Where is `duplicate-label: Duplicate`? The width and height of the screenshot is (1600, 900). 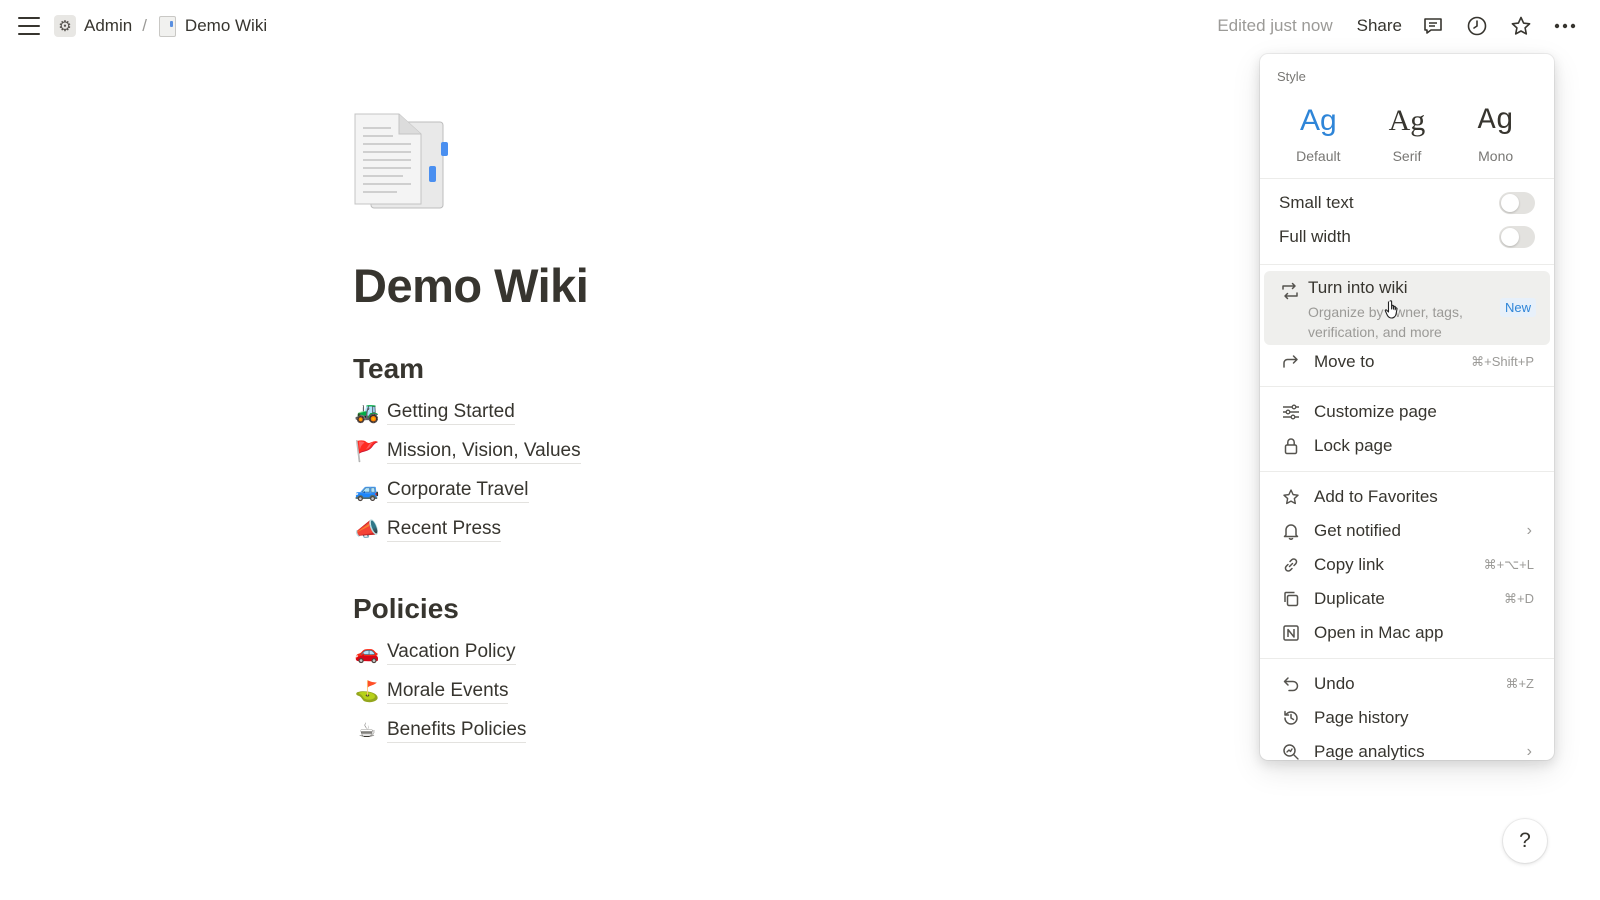
duplicate-label: Duplicate is located at coordinates (1349, 598).